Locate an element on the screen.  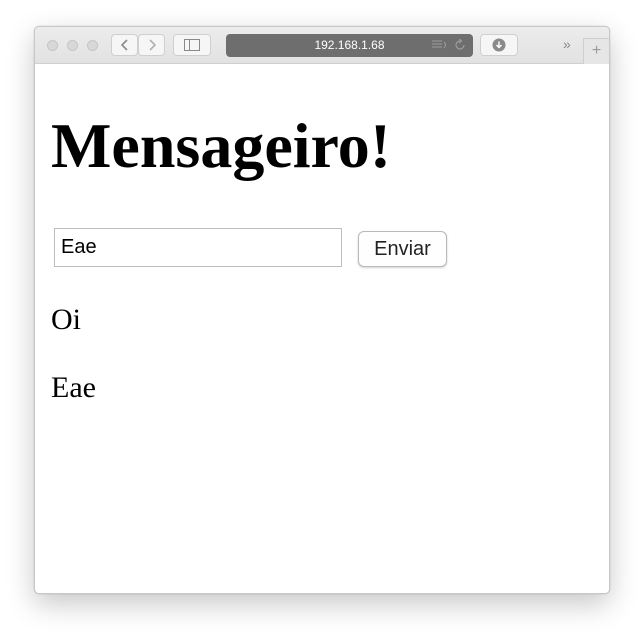
message-item: Eae is located at coordinates (73, 387).